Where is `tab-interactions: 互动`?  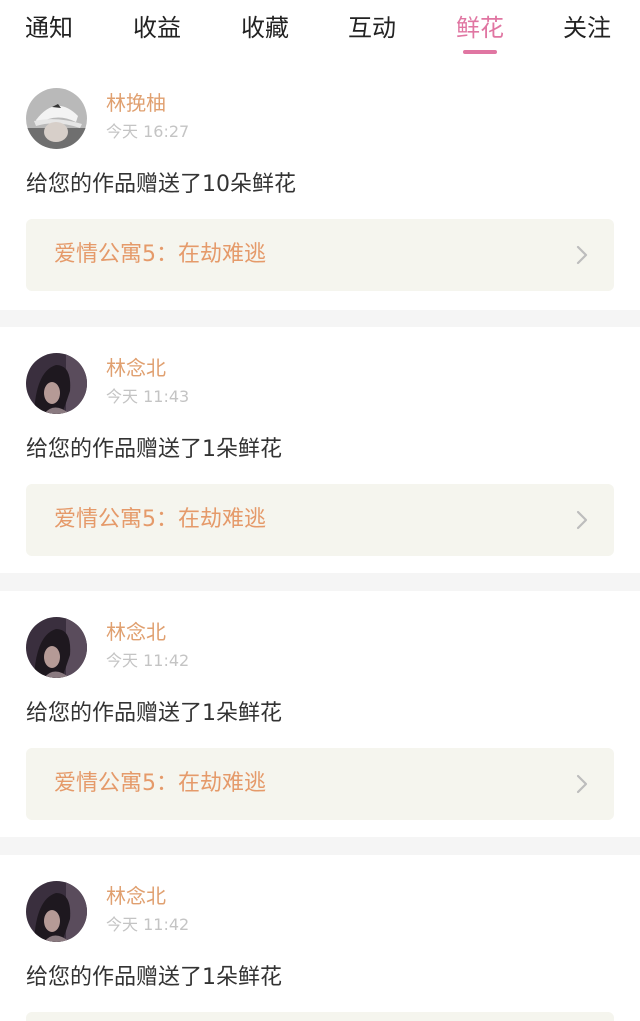 tab-interactions: 互动 is located at coordinates (372, 30).